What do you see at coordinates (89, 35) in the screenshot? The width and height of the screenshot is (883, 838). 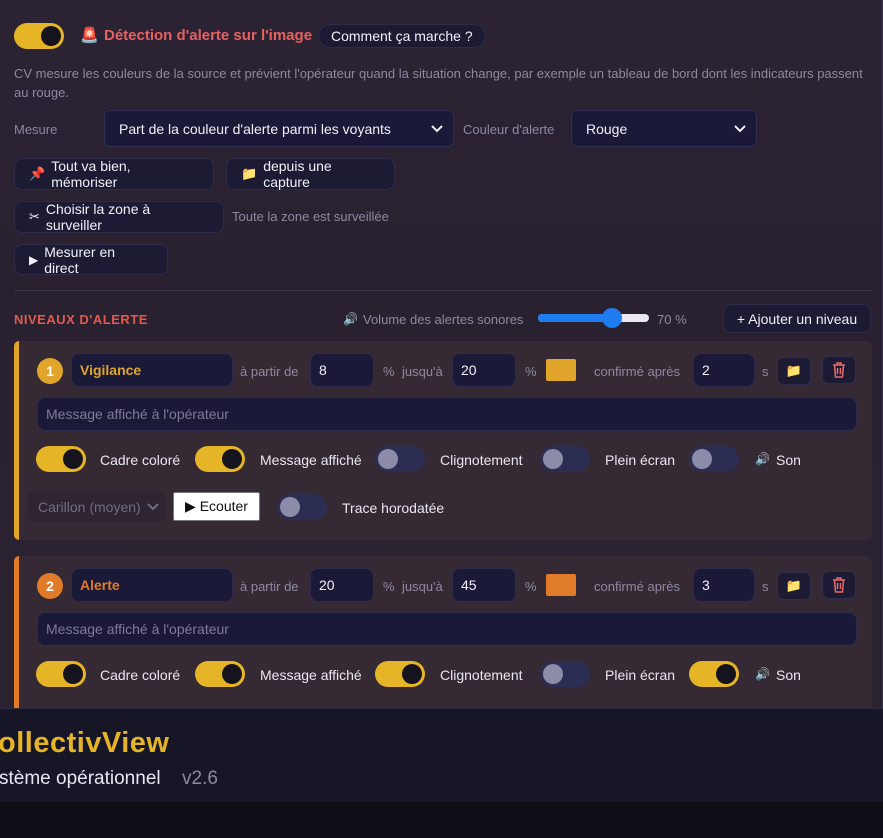 I see `siren-icon: 🚨` at bounding box center [89, 35].